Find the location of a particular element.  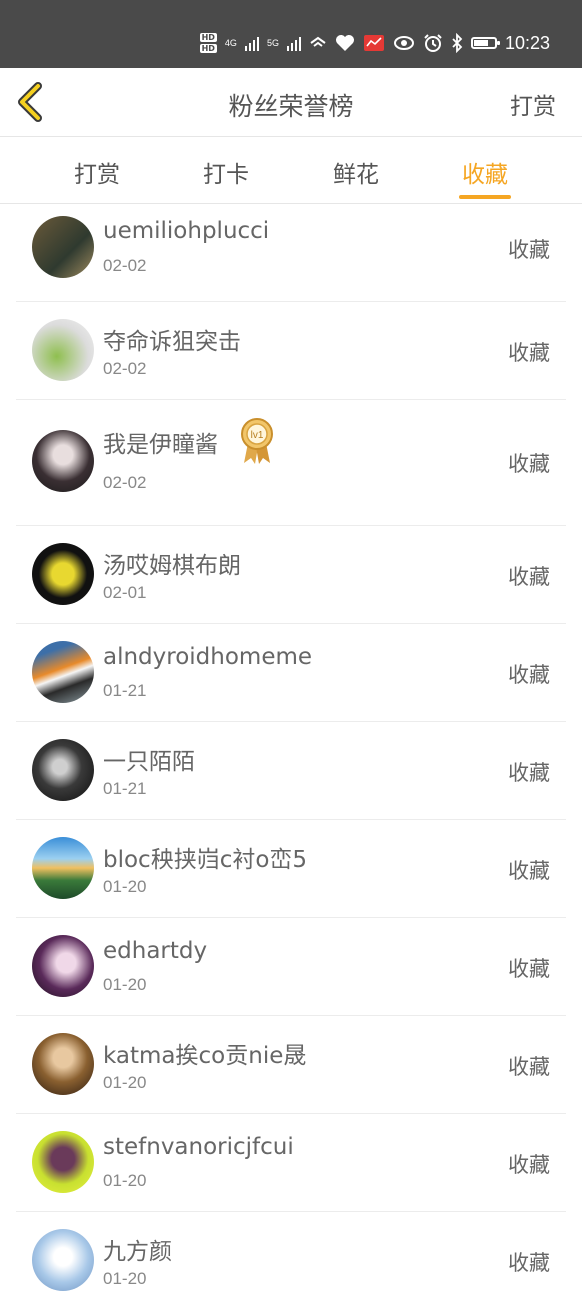

fan-date: 02-01 is located at coordinates (125, 592).